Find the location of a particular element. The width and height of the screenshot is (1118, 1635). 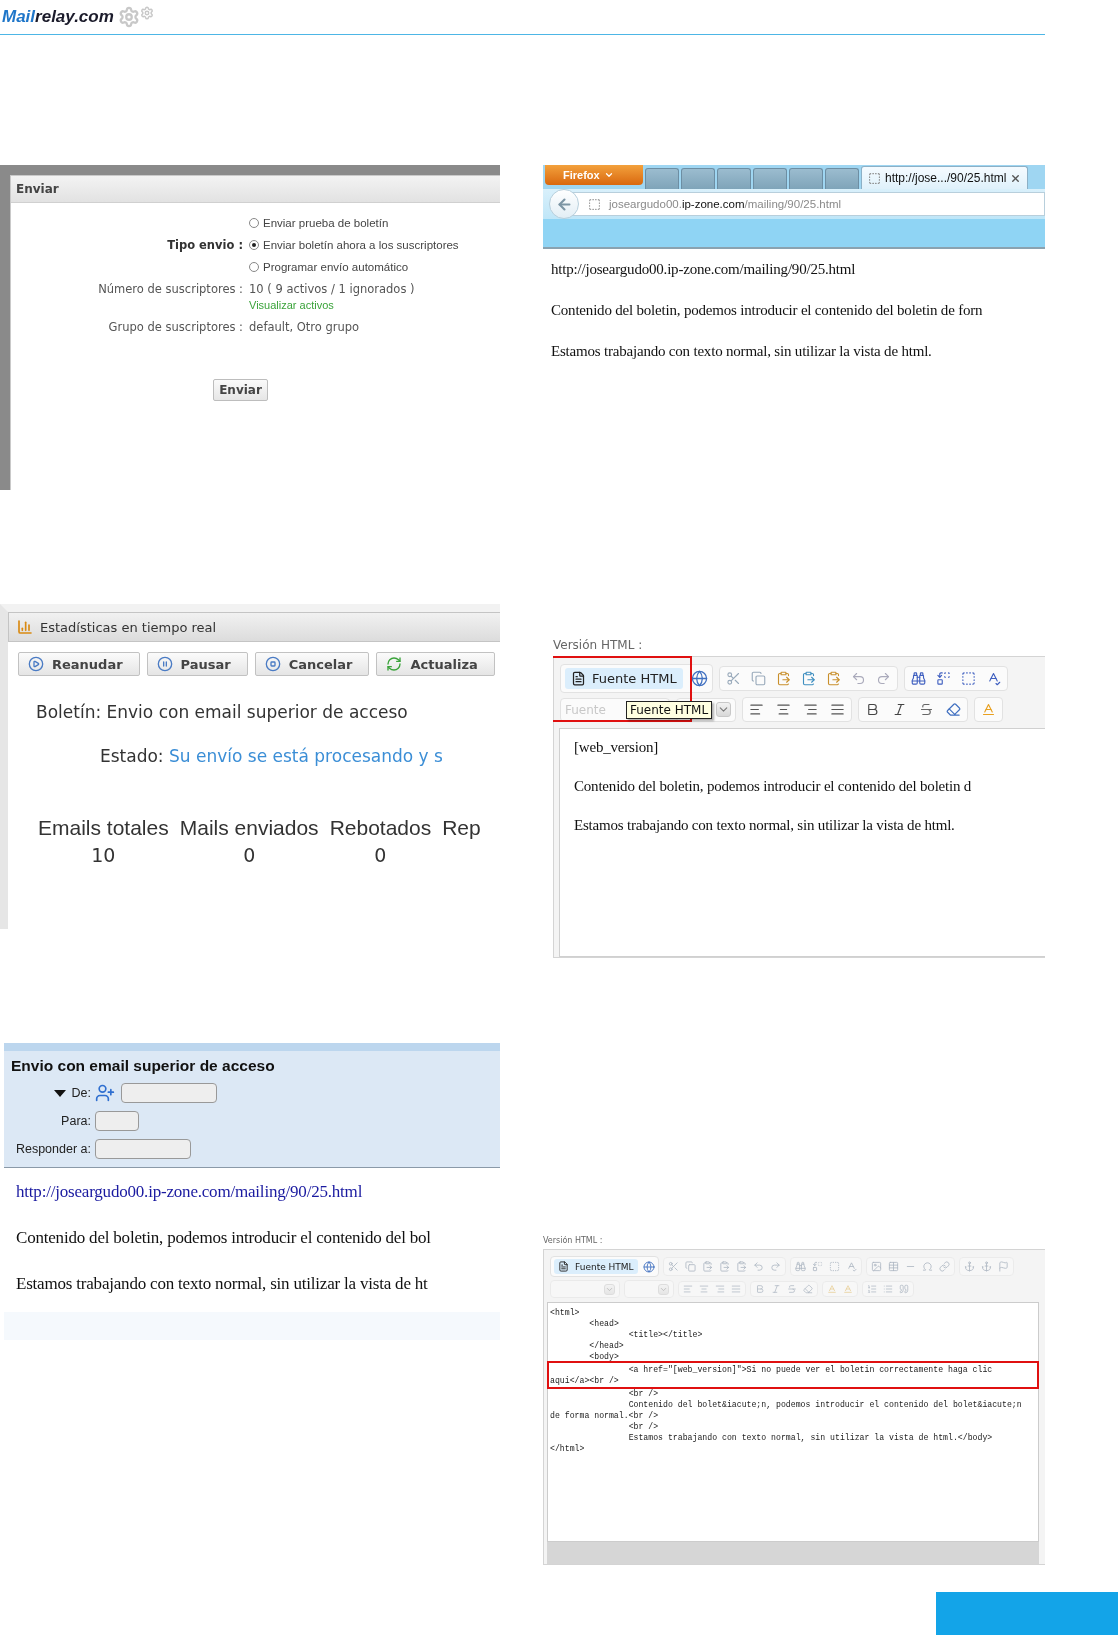

code-line: </head> is located at coordinates (606, 1345).